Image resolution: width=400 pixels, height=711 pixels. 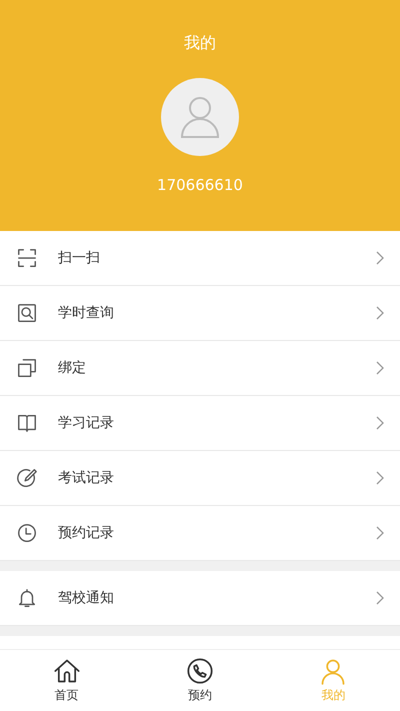 I want to click on phone-number: 170666610, so click(x=200, y=185).